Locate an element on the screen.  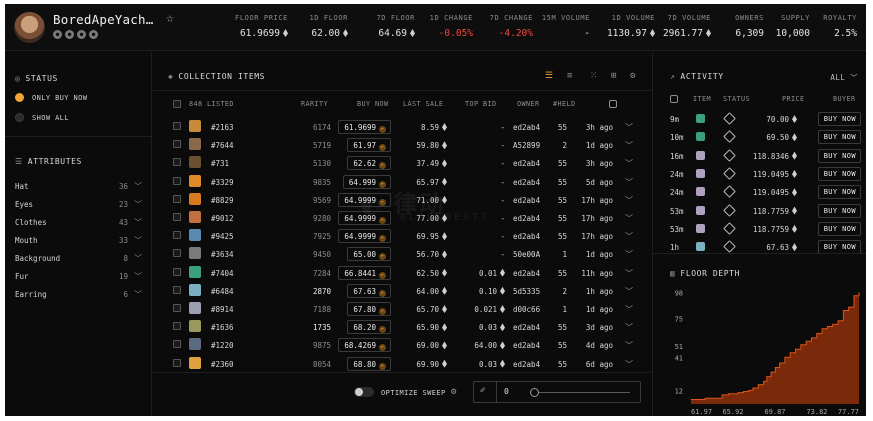
table-row: #1636 1735 68.20 ▸ 65.90 0.03 ed2ab4 55 3d ago ﹀ is located at coordinates (402, 328).